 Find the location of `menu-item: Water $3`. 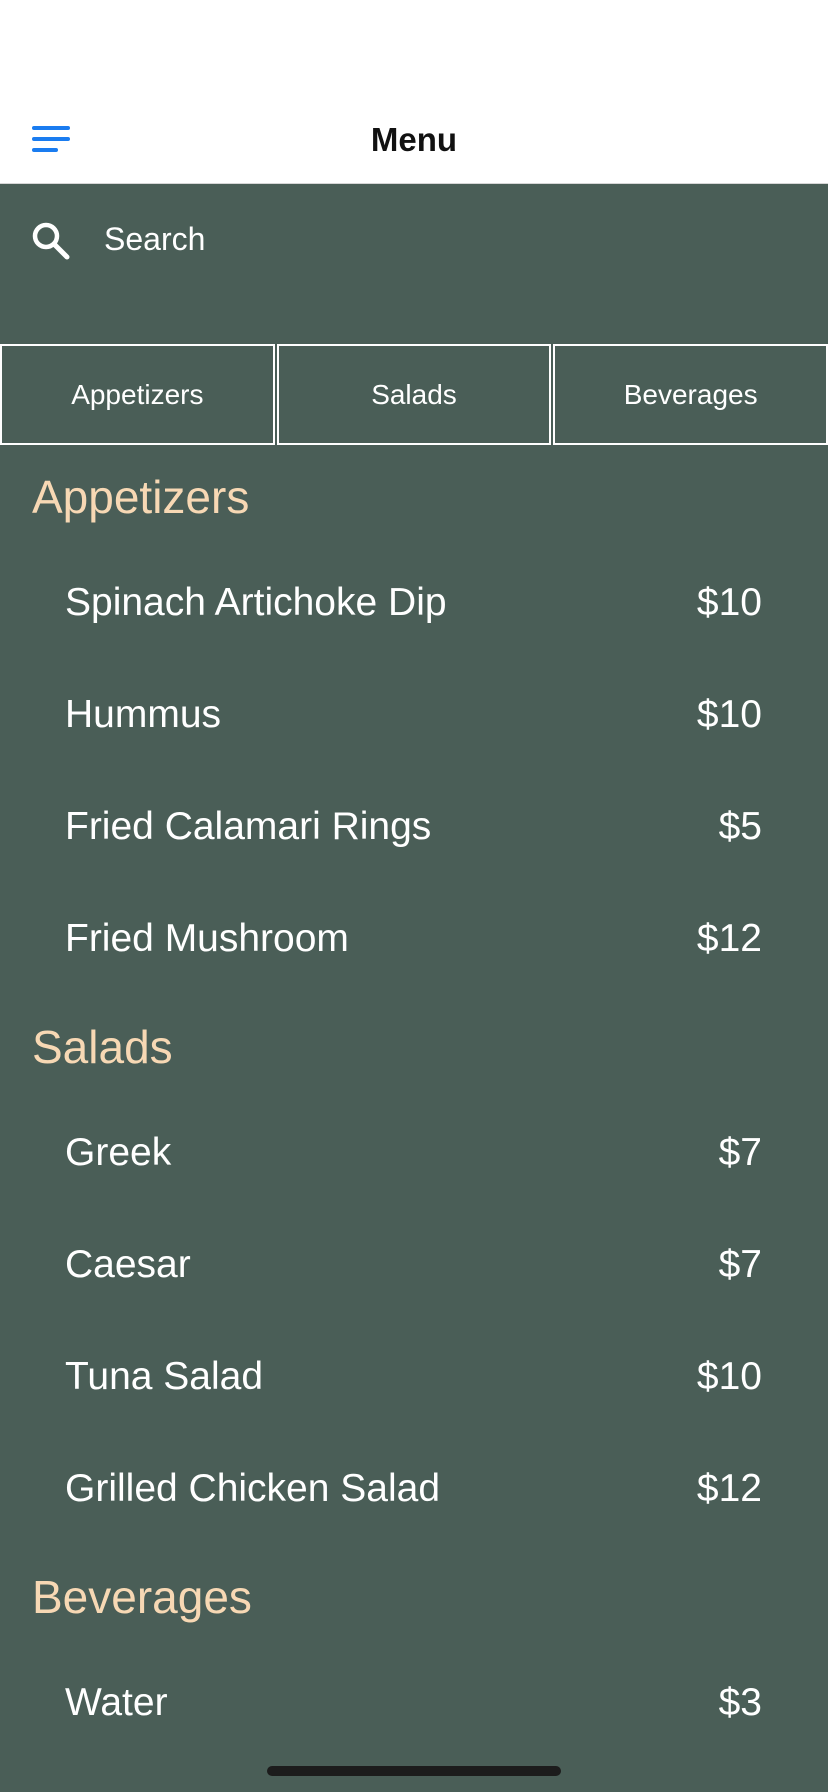

menu-item: Water $3 is located at coordinates (414, 1703).